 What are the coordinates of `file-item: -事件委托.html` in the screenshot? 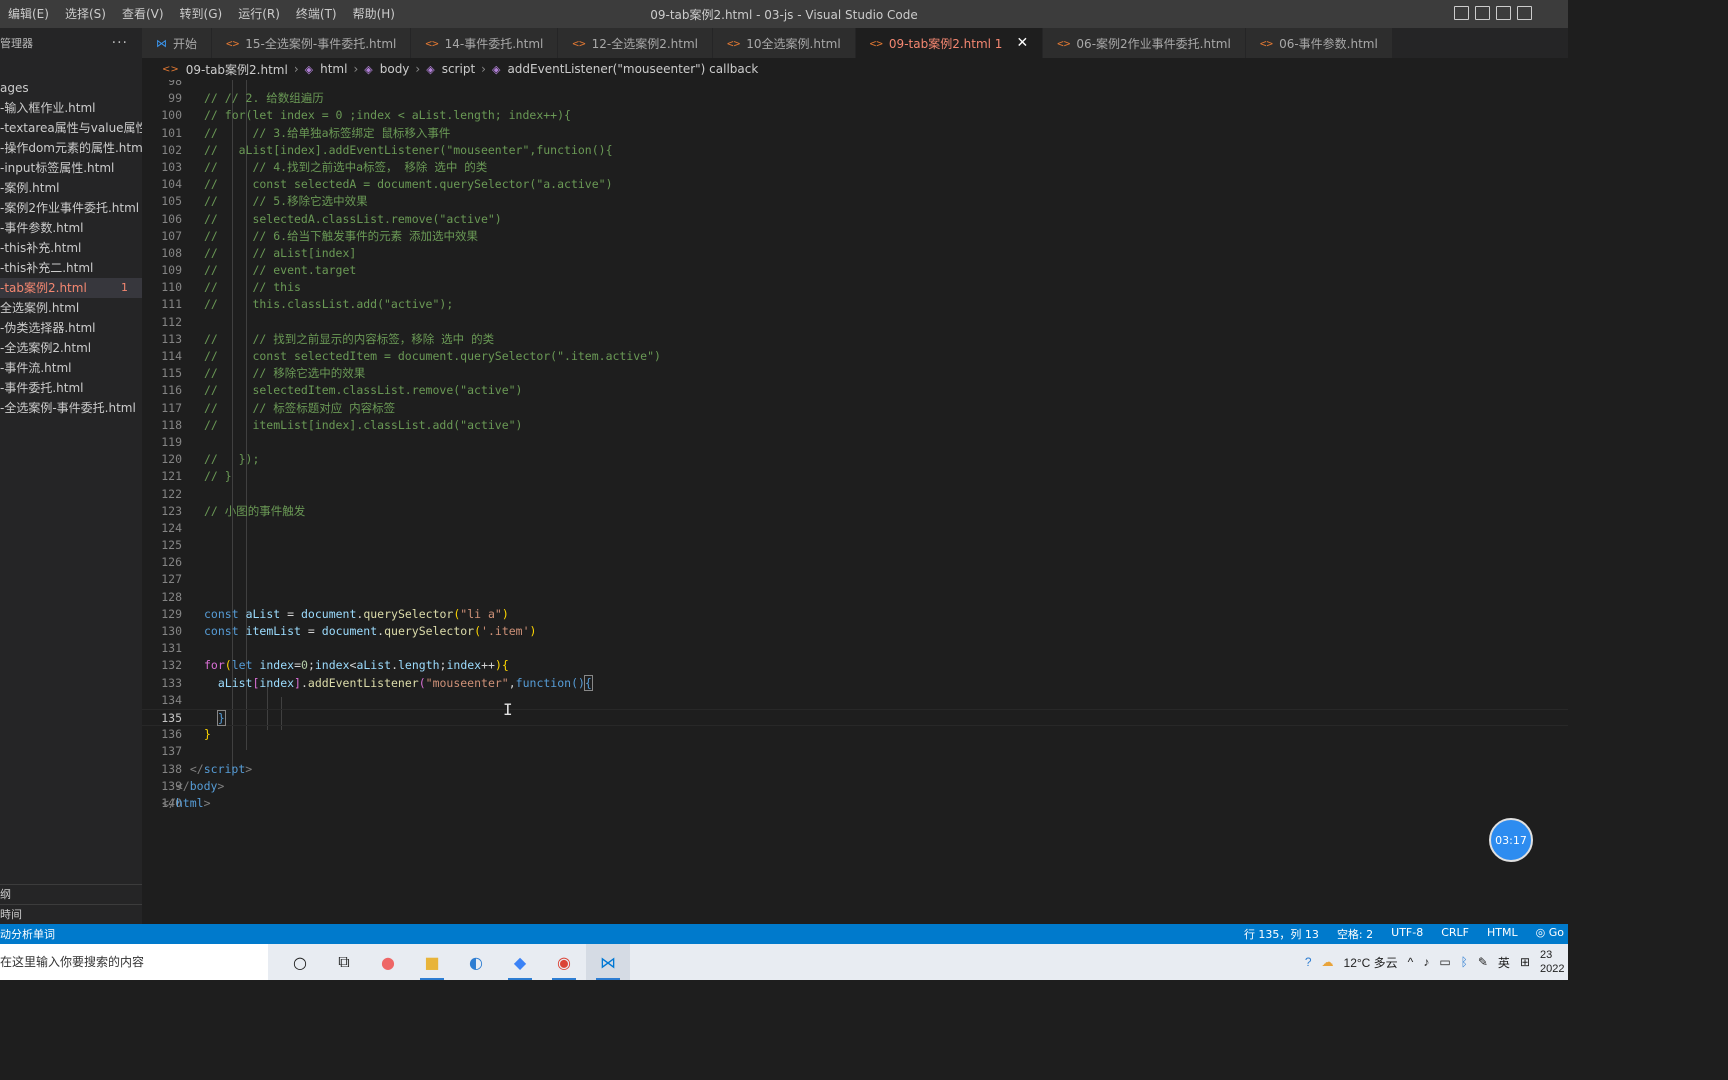 It's located at (71, 388).